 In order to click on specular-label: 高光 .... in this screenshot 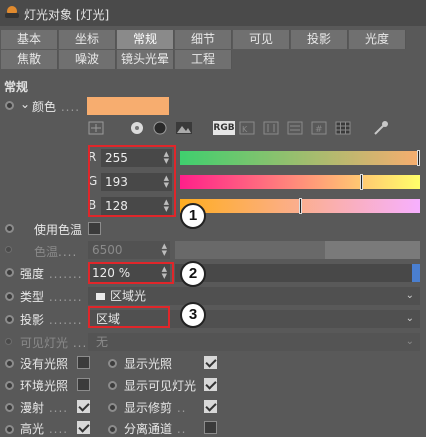, I will do `click(44, 429)`.